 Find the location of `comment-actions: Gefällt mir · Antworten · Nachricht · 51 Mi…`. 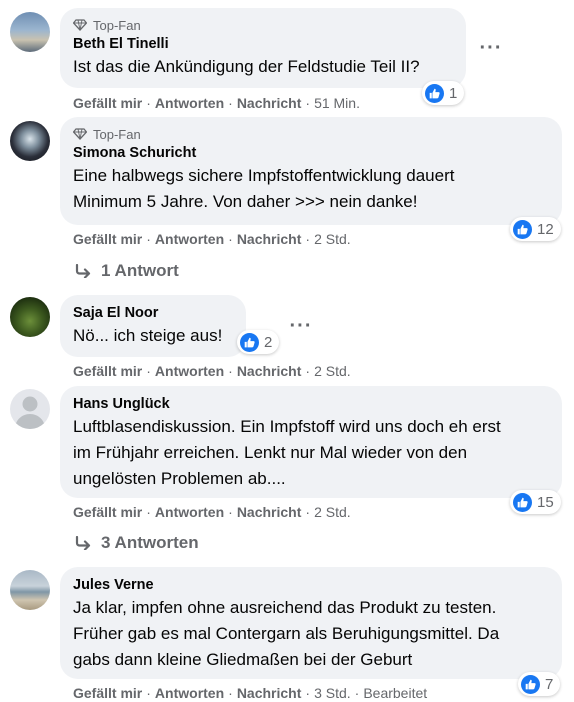

comment-actions: Gefällt mir · Antworten · Nachricht · 51 Mi… is located at coordinates (216, 103).